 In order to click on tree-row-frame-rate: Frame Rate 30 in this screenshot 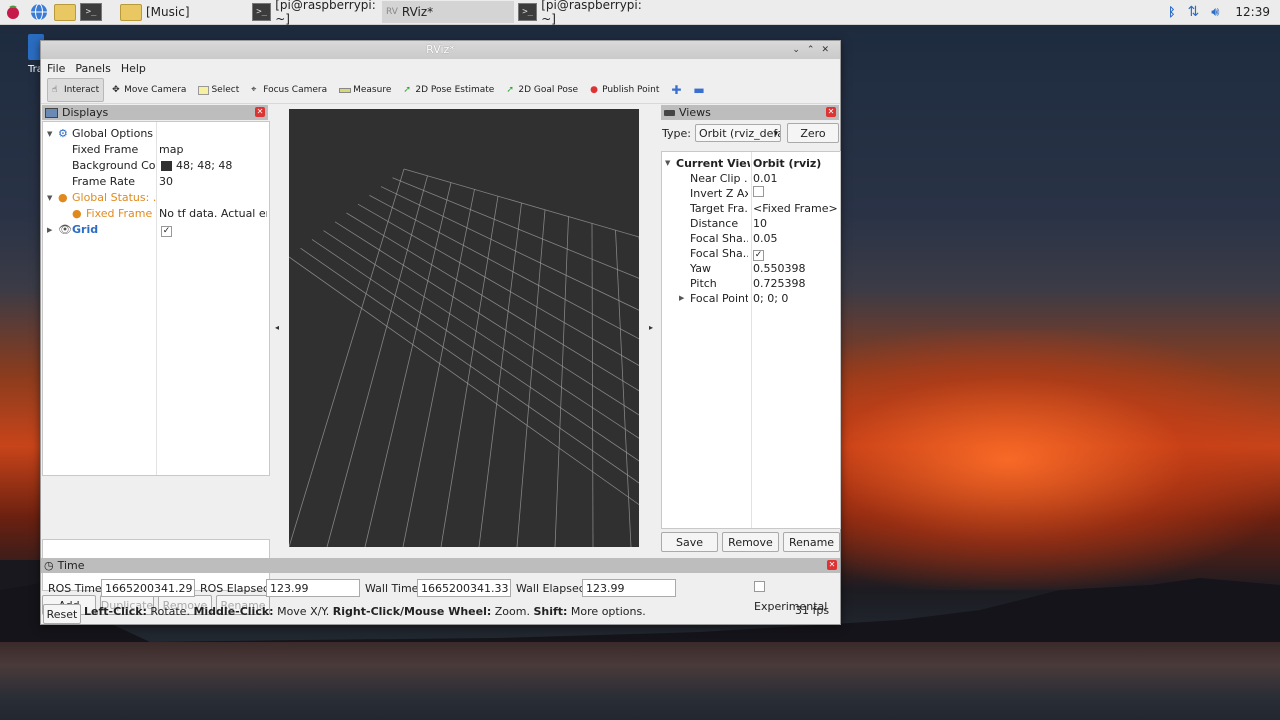, I will do `click(156, 182)`.